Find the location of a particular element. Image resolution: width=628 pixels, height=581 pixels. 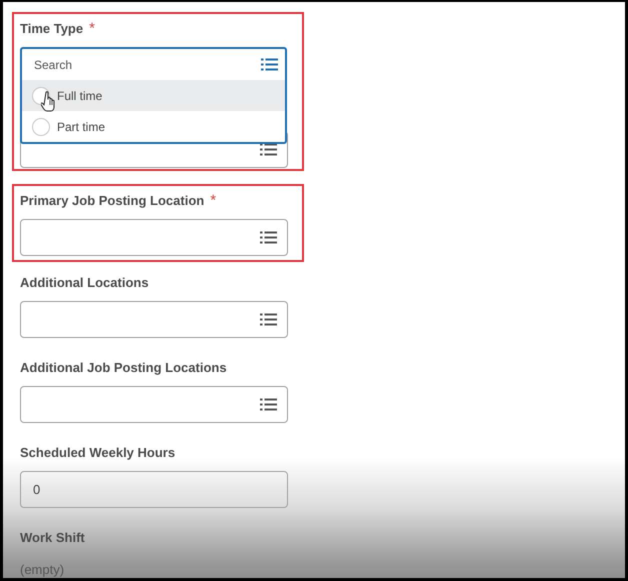

field-label: Additional Job Posting Locations is located at coordinates (123, 368).